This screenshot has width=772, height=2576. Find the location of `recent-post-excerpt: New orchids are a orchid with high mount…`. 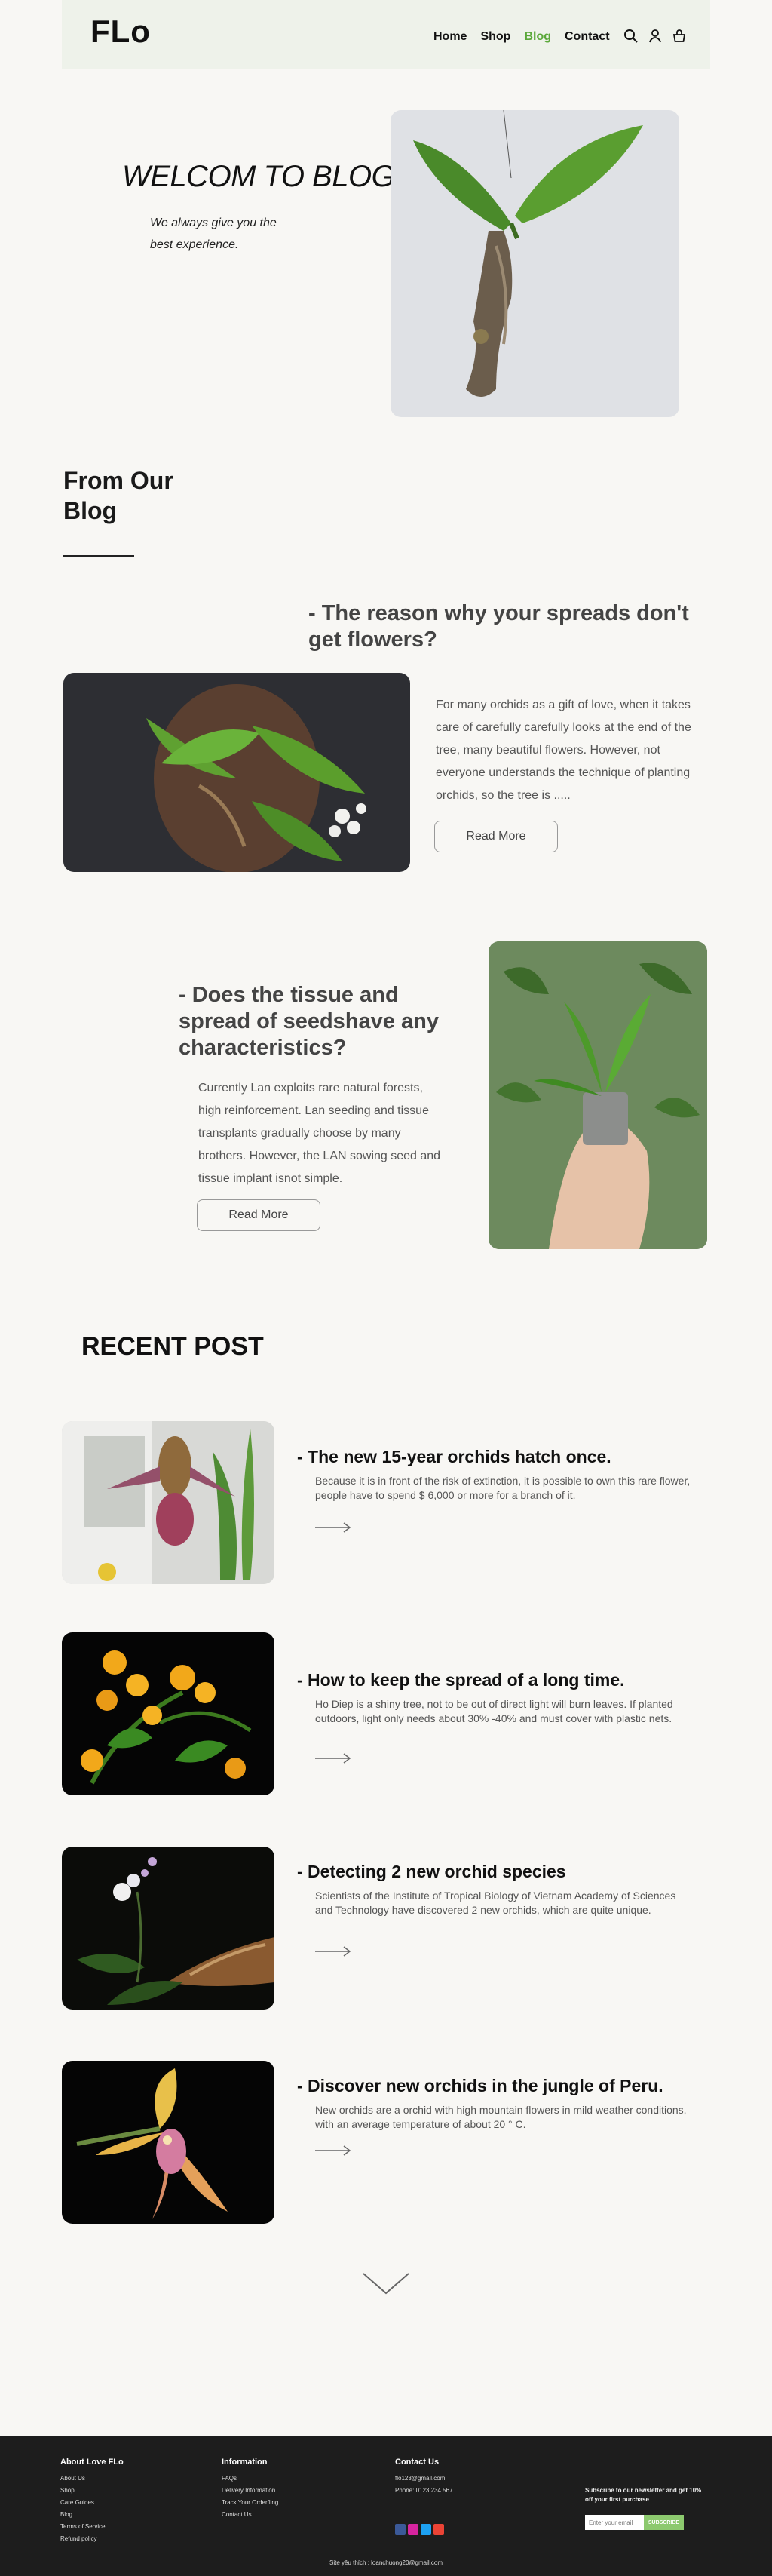

recent-post-excerpt: New orchids are a orchid with high mount… is located at coordinates (501, 2117).